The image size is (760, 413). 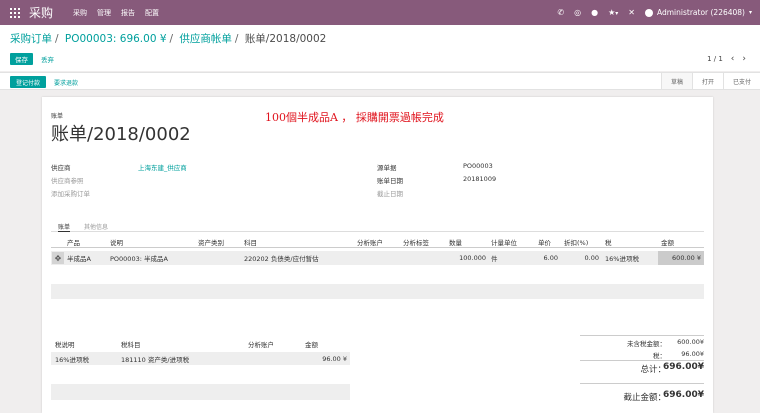 I want to click on user-name: Administrator (226408), so click(x=700, y=12).